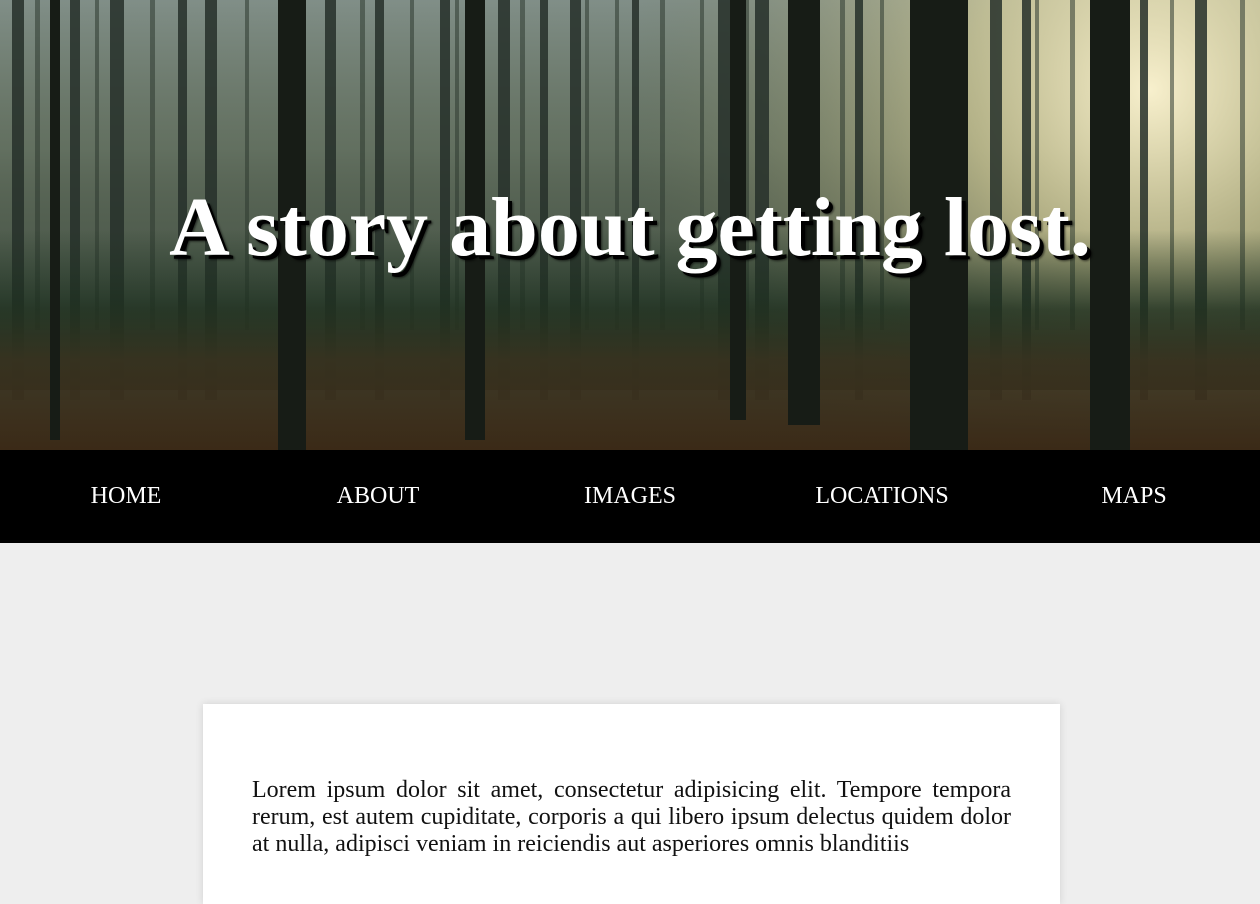  What do you see at coordinates (126, 496) in the screenshot?
I see `nav-item-home: HOME` at bounding box center [126, 496].